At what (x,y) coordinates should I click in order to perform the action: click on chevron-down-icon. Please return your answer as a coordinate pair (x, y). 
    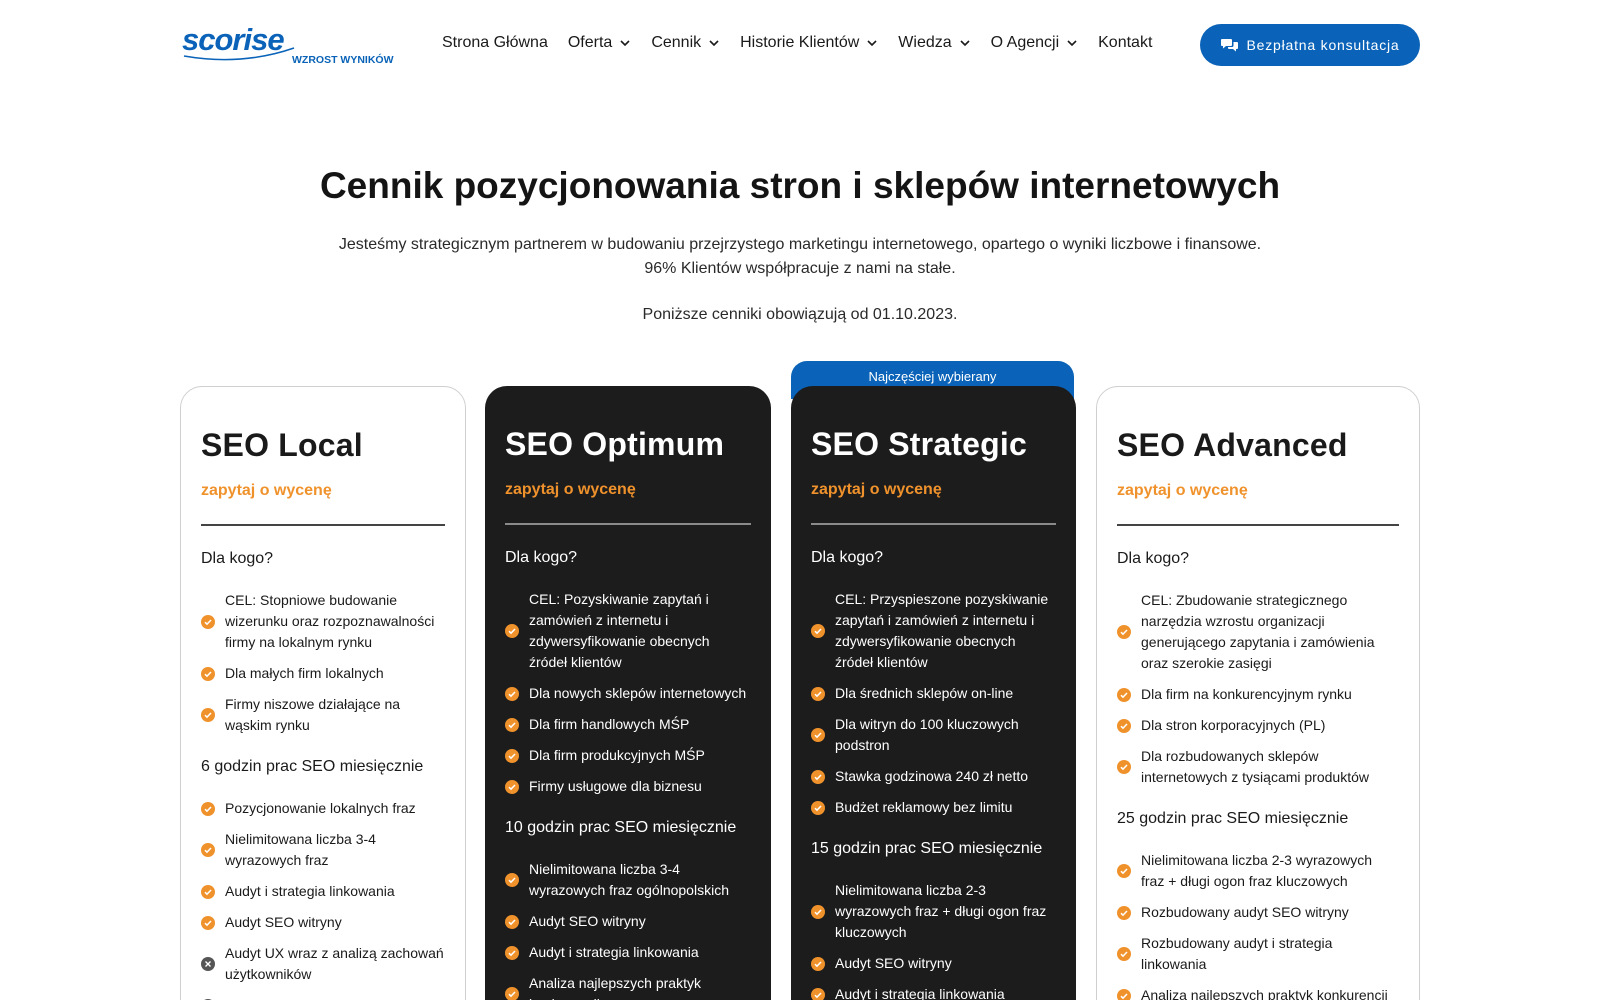
    Looking at the image, I should click on (625, 43).